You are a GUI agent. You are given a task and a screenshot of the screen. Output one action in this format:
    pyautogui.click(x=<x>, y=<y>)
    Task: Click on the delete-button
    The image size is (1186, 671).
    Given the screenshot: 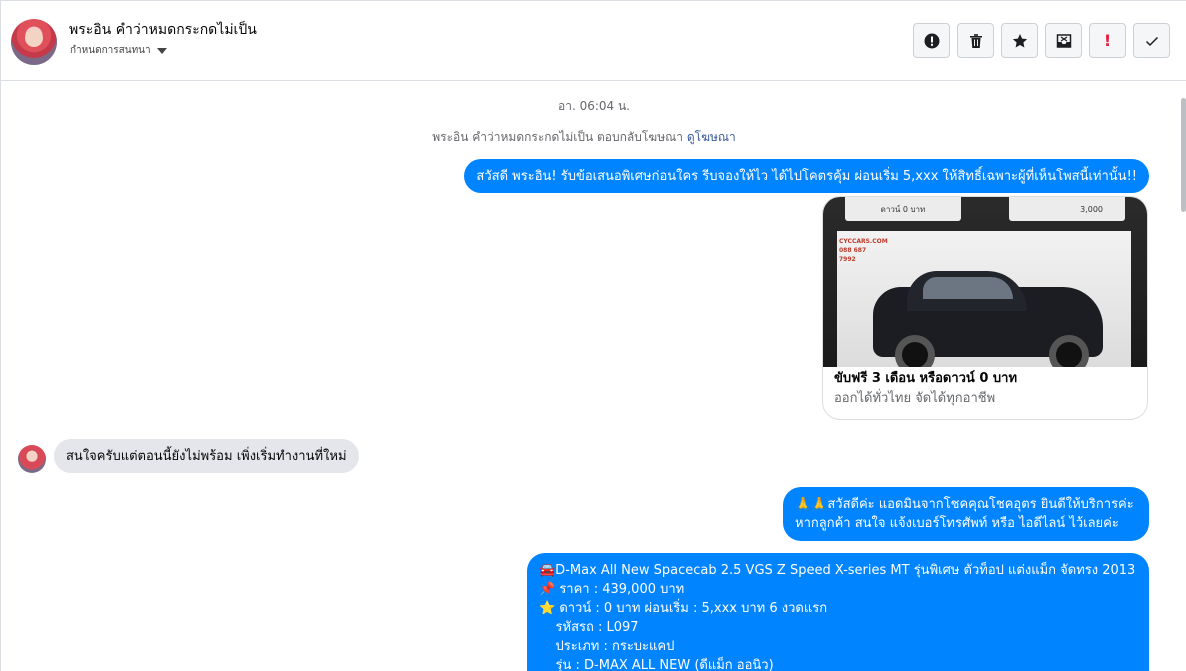 What is the action you would take?
    pyautogui.click(x=975, y=40)
    